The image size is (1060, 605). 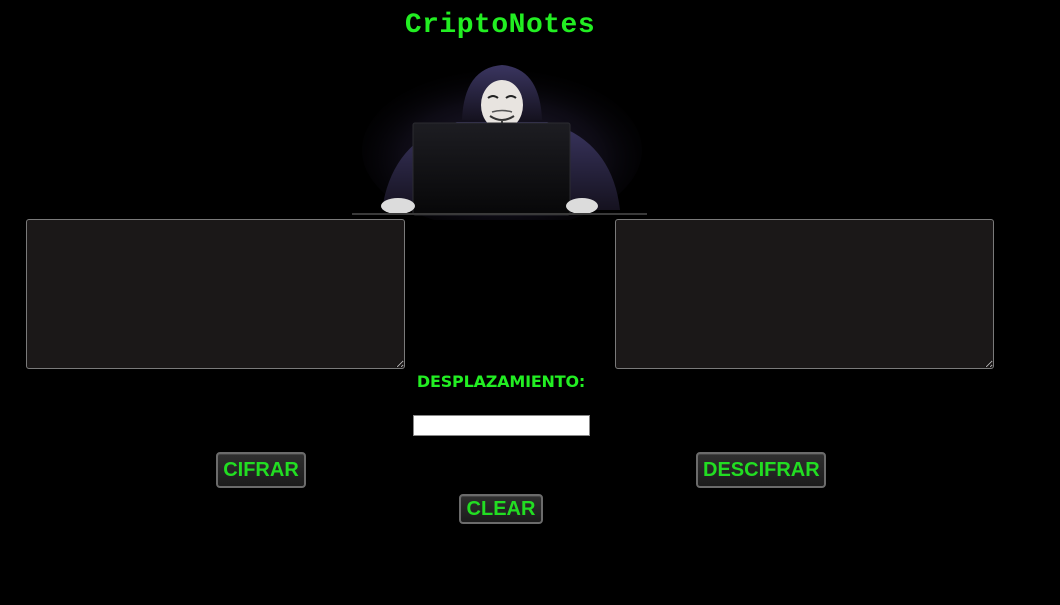 What do you see at coordinates (501, 381) in the screenshot?
I see `shift-label: DESPLAZAMIENTO:` at bounding box center [501, 381].